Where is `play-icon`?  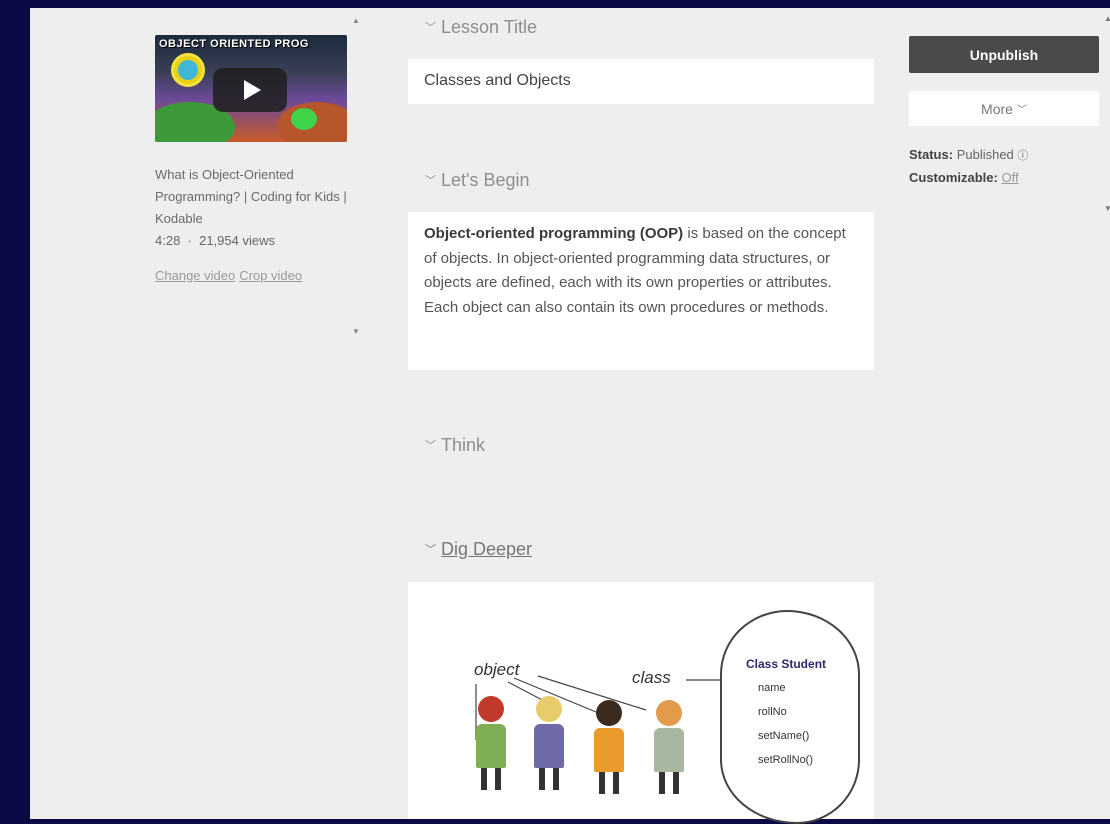 play-icon is located at coordinates (250, 90).